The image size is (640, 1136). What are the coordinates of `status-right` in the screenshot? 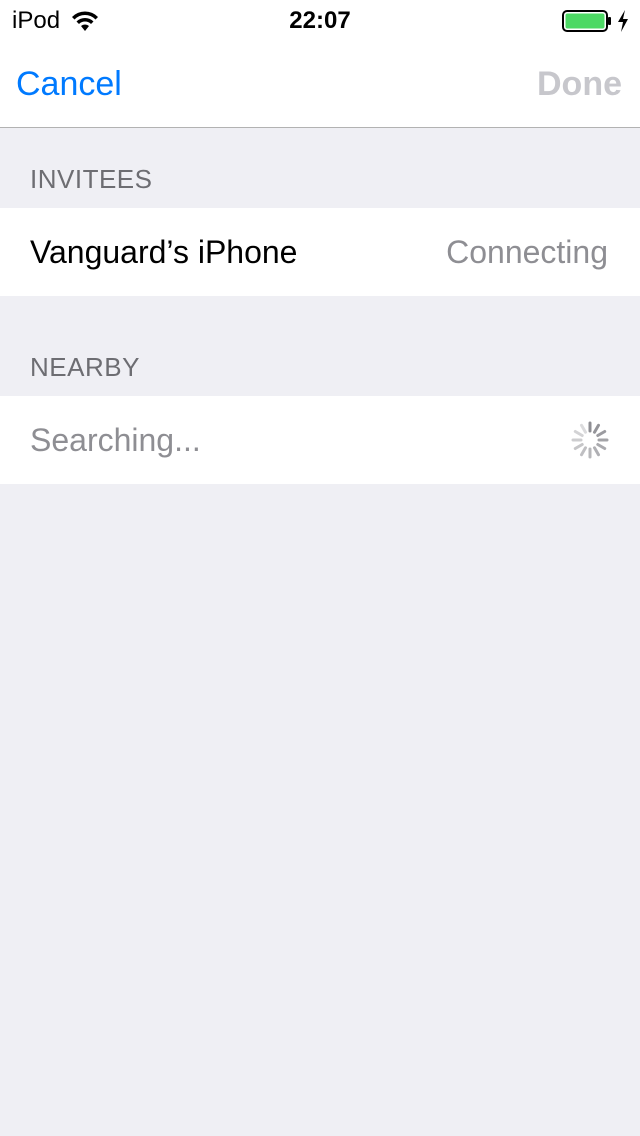 It's located at (596, 21).